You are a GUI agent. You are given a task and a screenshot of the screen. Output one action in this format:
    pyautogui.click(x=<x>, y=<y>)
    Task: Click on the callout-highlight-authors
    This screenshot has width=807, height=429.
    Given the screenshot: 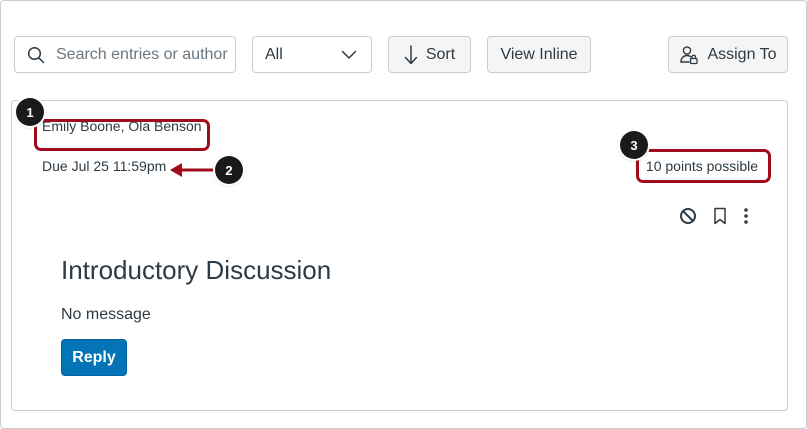 What is the action you would take?
    pyautogui.click(x=122, y=135)
    